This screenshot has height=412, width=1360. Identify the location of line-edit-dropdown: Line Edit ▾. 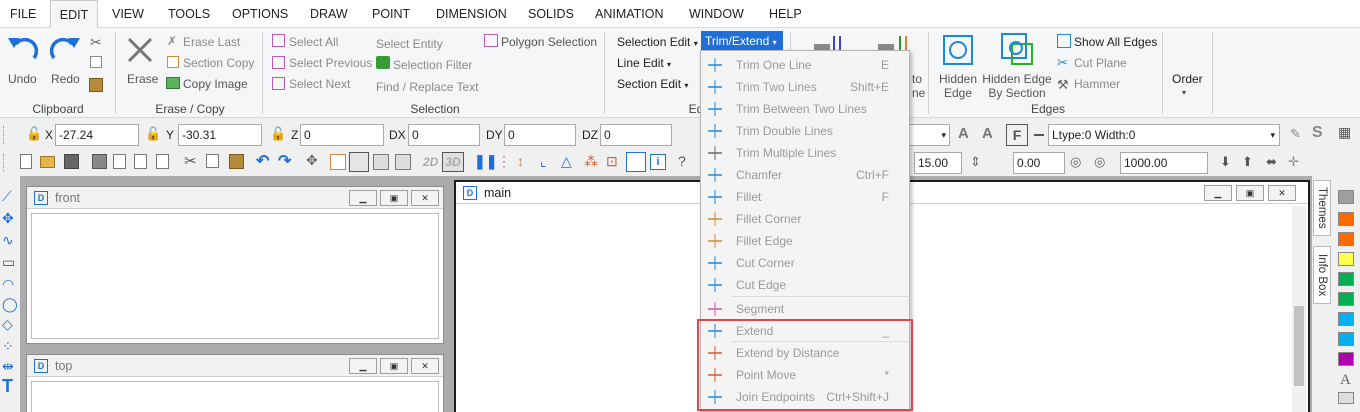
(644, 63).